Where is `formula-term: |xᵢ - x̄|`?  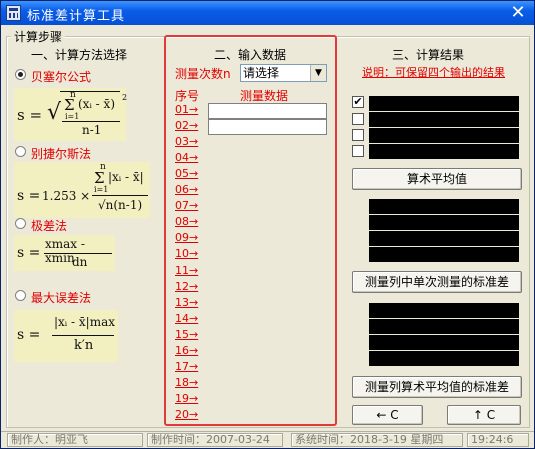
formula-term: |xᵢ - x̄| is located at coordinates (126, 177).